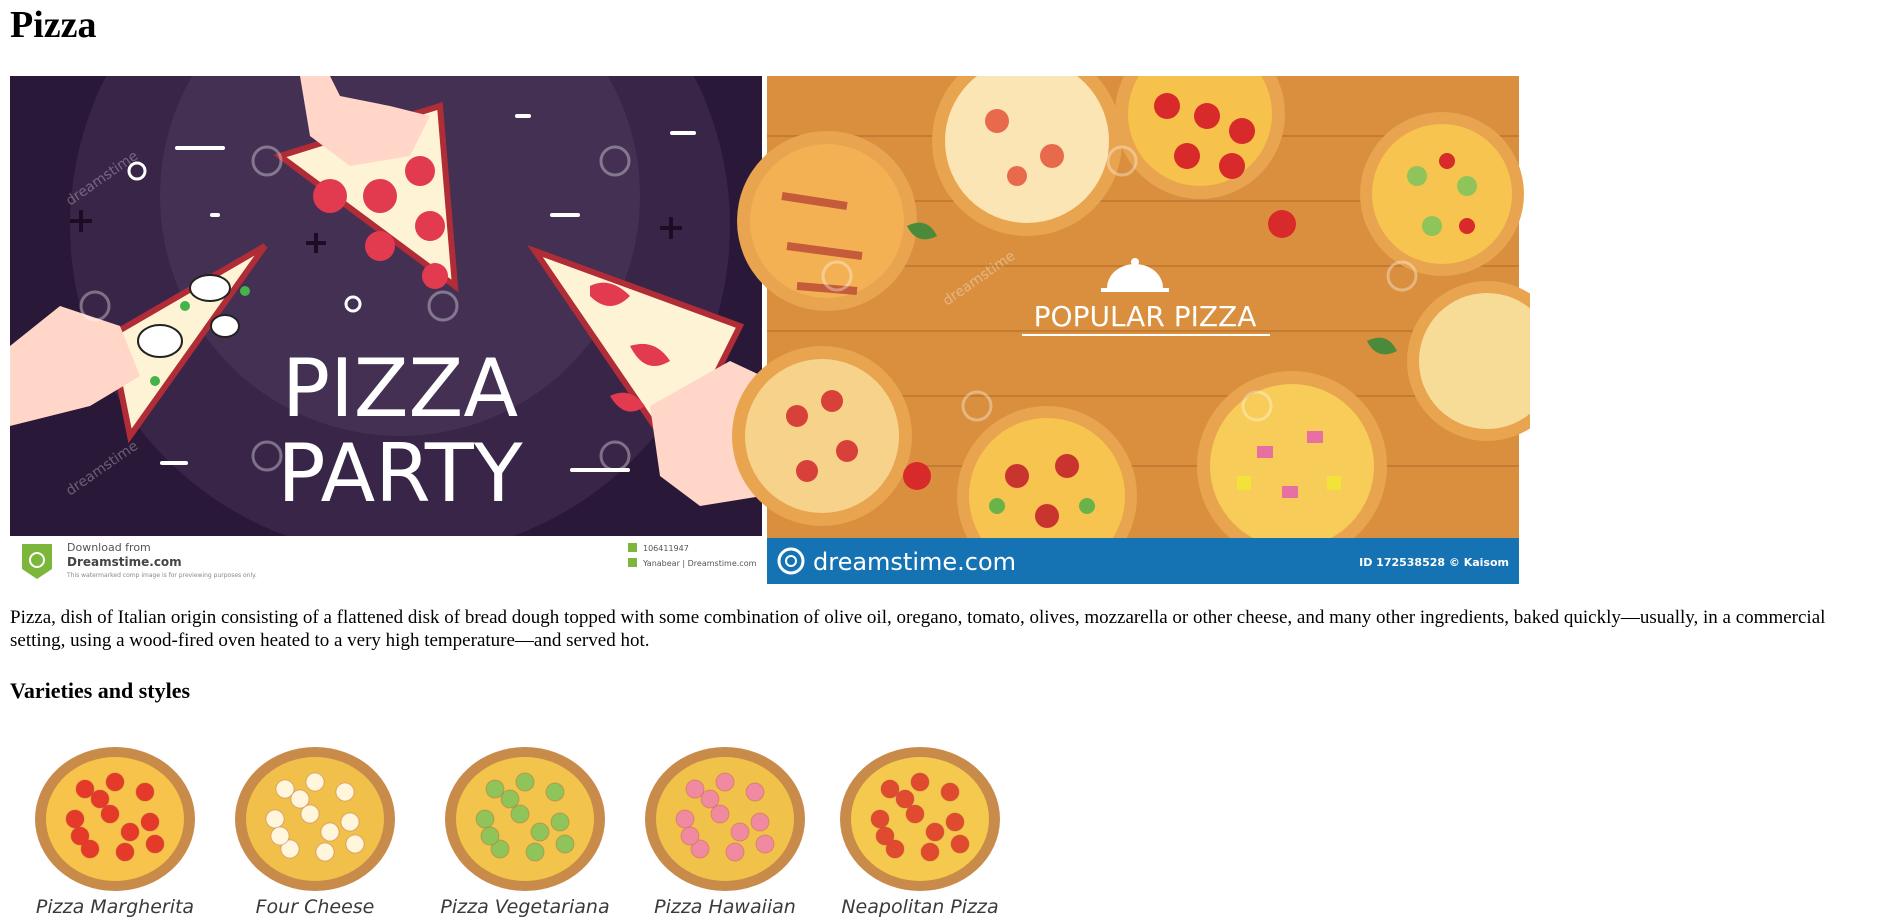 This screenshot has width=1884, height=921. I want to click on variety-label: Pizza Hawaiian, so click(725, 907).